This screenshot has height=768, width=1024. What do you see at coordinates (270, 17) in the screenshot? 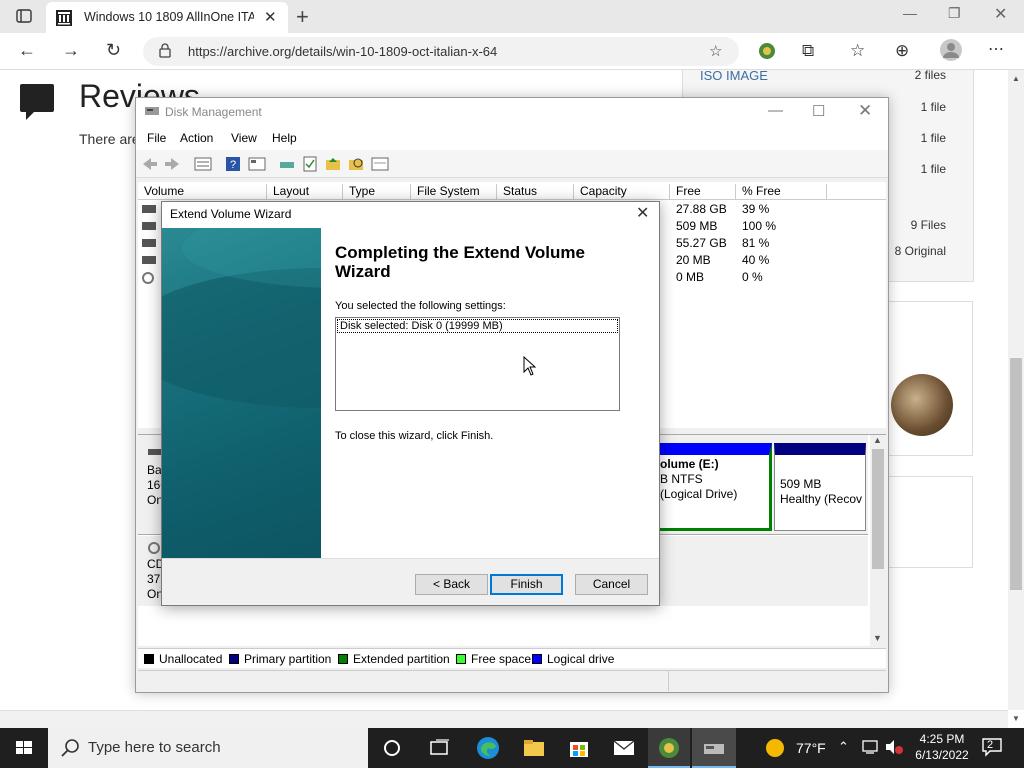
I see `tab-close-icon: ✕` at bounding box center [270, 17].